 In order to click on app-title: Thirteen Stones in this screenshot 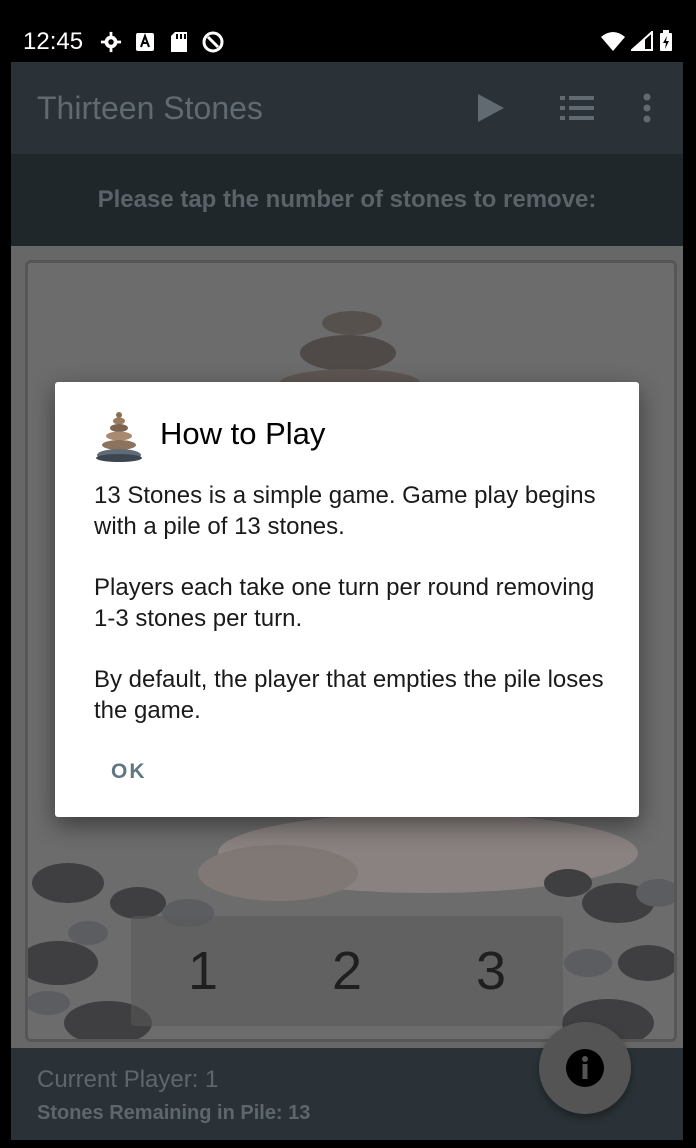, I will do `click(150, 108)`.